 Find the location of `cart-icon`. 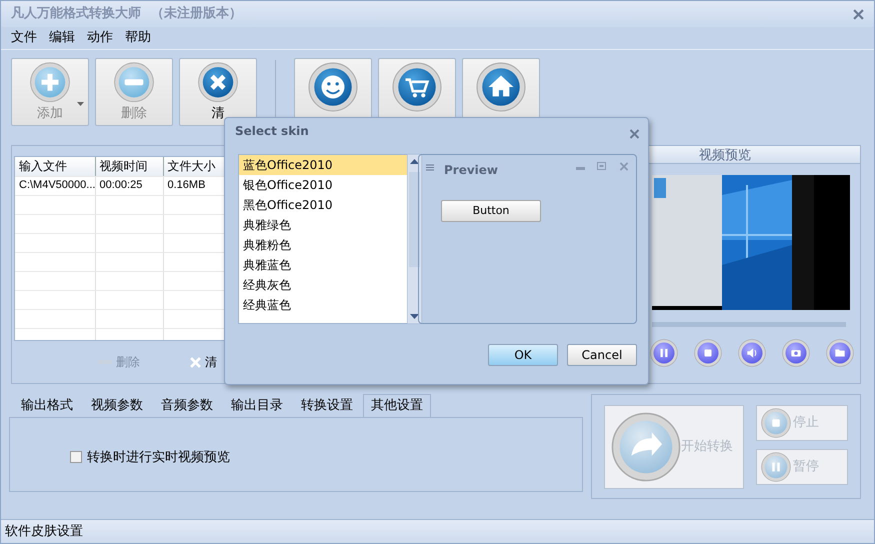

cart-icon is located at coordinates (417, 87).